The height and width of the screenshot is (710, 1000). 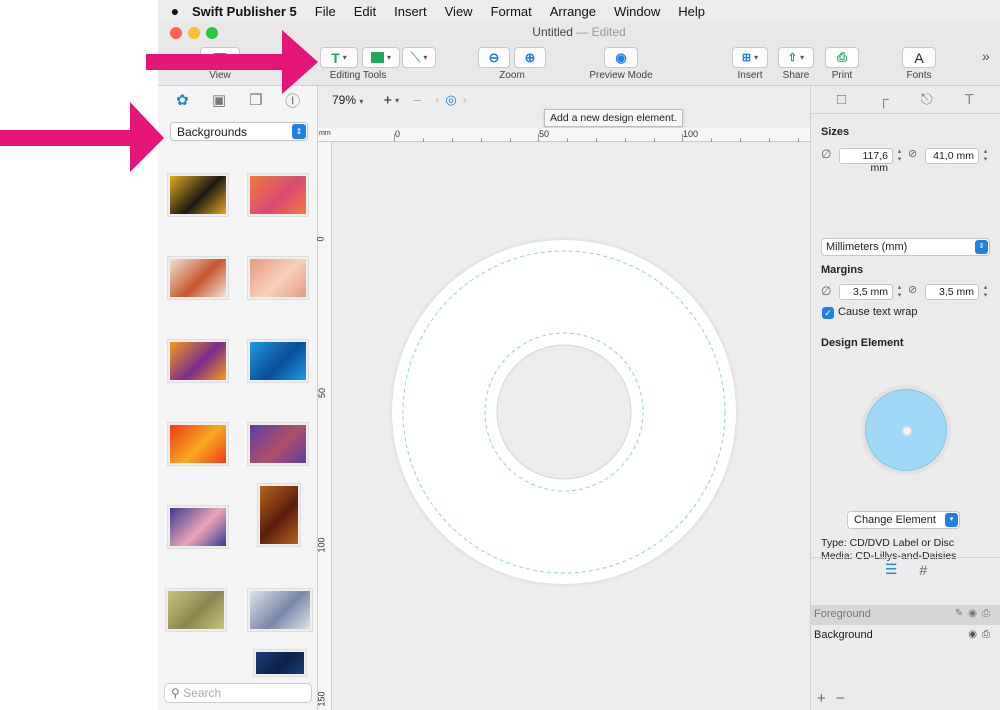 I want to click on insert-label: Insert, so click(x=750, y=75).